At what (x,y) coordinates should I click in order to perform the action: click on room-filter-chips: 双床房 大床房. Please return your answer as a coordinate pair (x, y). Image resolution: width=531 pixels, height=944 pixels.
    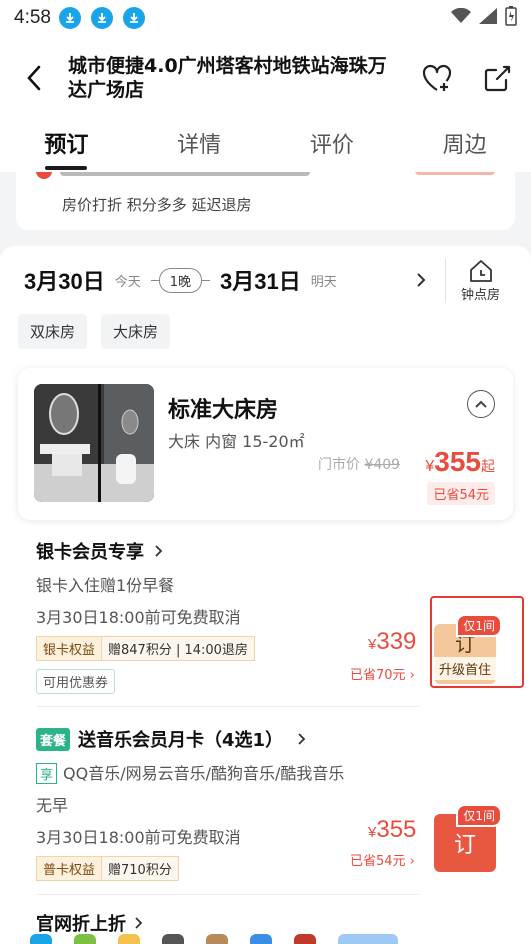
    Looking at the image, I should click on (265, 331).